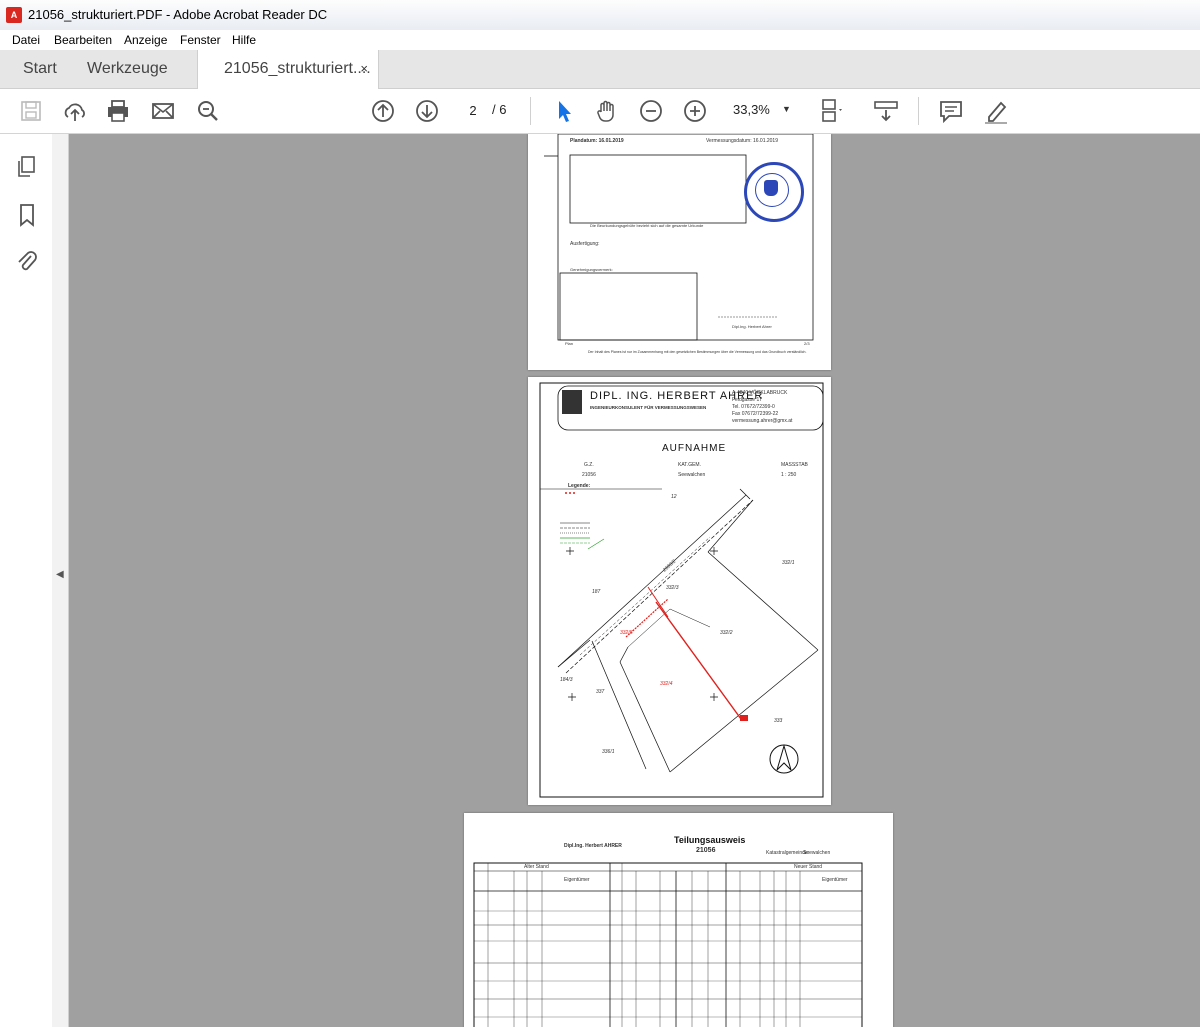 The width and height of the screenshot is (1200, 1027). What do you see at coordinates (831, 111) in the screenshot?
I see `fit-page-icon` at bounding box center [831, 111].